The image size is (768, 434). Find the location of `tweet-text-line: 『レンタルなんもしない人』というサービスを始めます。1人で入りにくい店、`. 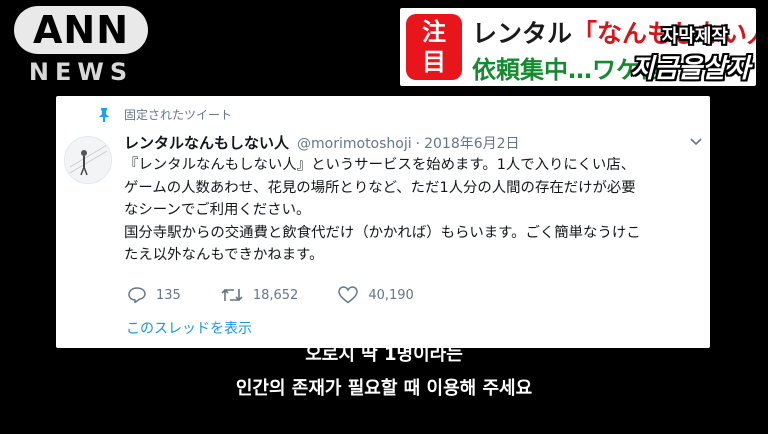

tweet-text-line: 『レンタルなんもしない人』というサービスを始めます。1人で入りにくい店、 is located at coordinates (380, 165).